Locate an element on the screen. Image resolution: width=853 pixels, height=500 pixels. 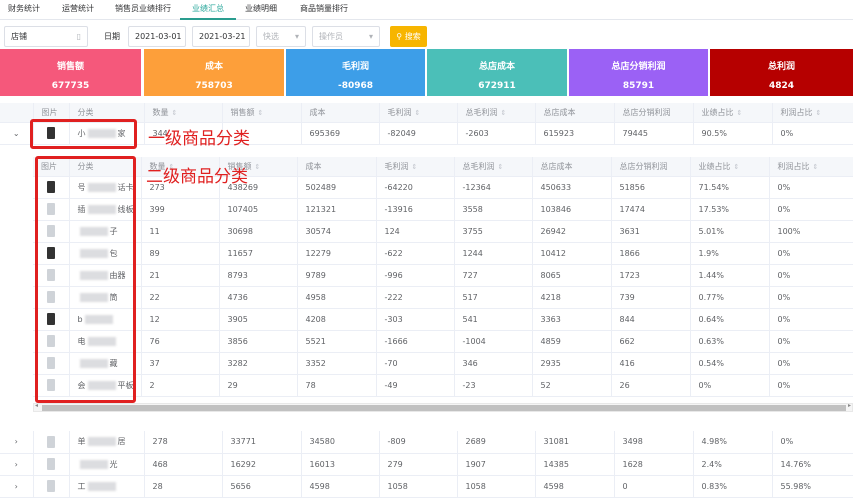
cost-cell: 78 is located at coordinates (337, 385).